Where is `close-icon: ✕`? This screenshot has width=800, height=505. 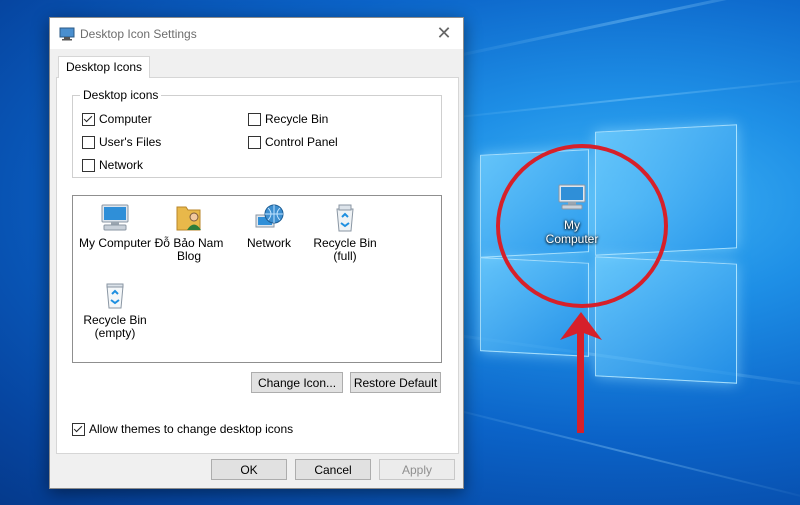
close-icon: ✕ is located at coordinates (444, 33).